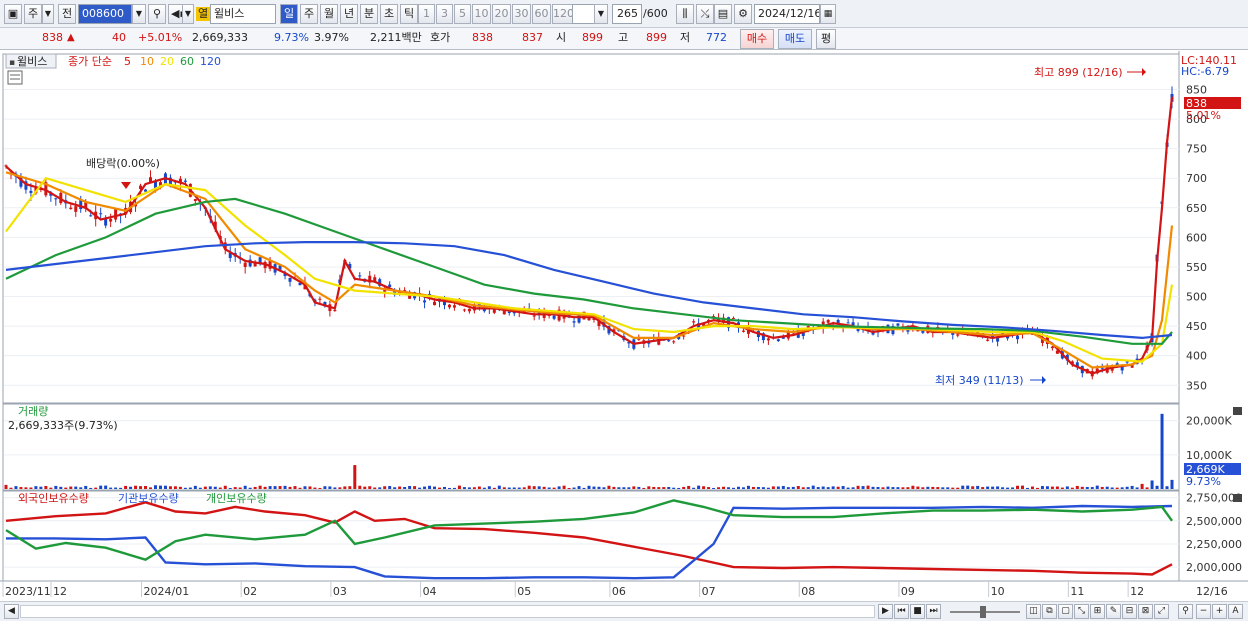 This screenshot has width=1248, height=621. I want to click on period-tab-0: 일, so click(289, 14).